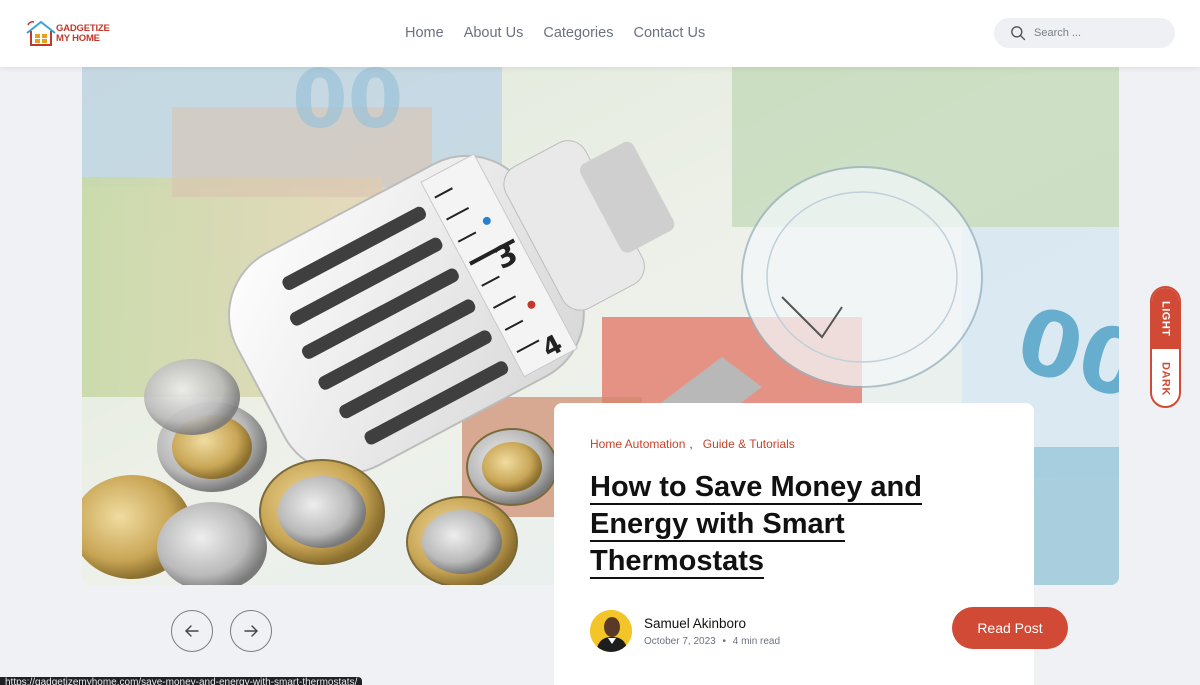 This screenshot has height=685, width=1200. I want to click on nav-home: Home, so click(424, 33).